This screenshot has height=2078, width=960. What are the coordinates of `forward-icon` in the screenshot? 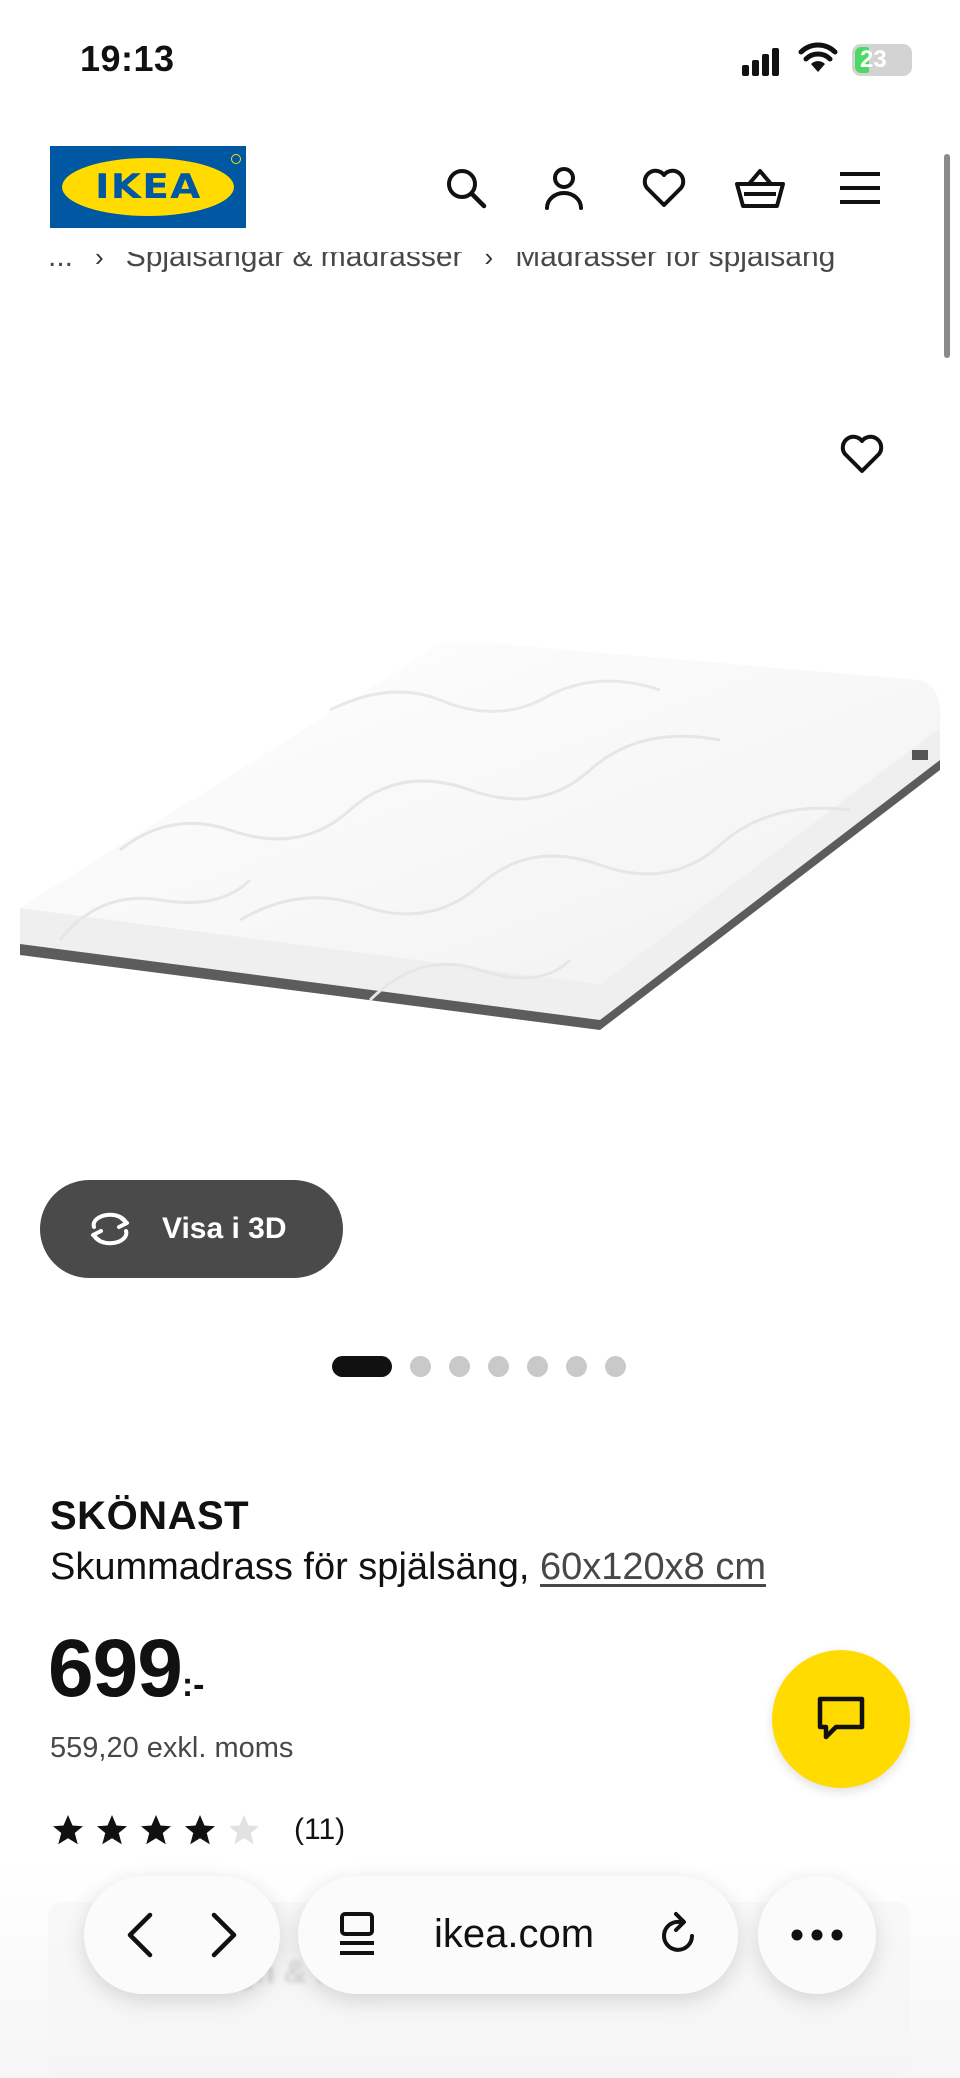 It's located at (224, 1935).